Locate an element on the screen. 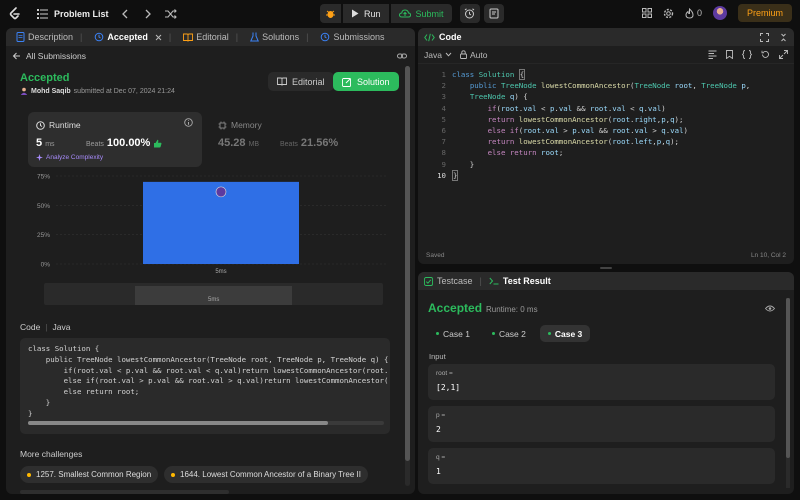 This screenshot has height=500, width=800. timer-button is located at coordinates (469, 13).